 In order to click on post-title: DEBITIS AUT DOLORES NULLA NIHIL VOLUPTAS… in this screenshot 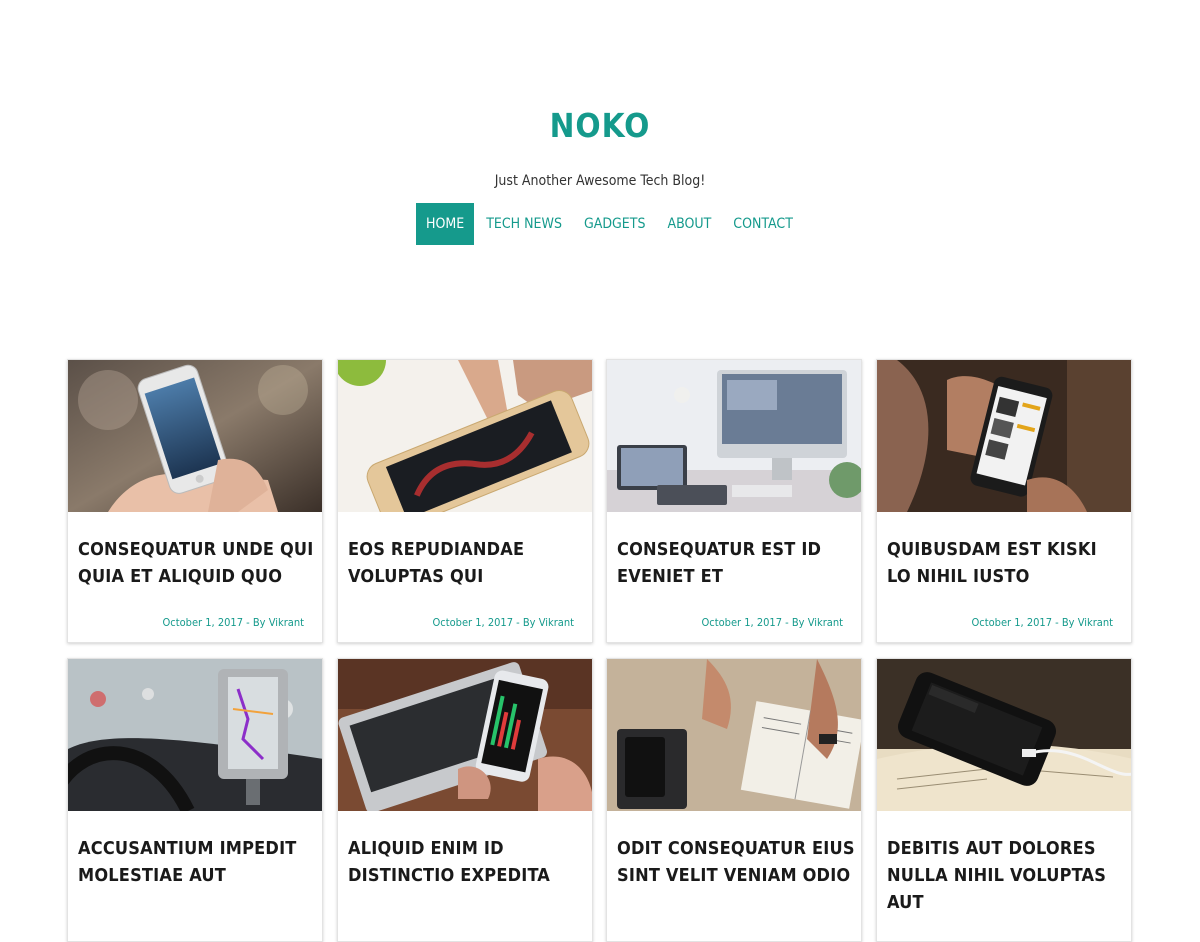, I will do `click(1006, 875)`.